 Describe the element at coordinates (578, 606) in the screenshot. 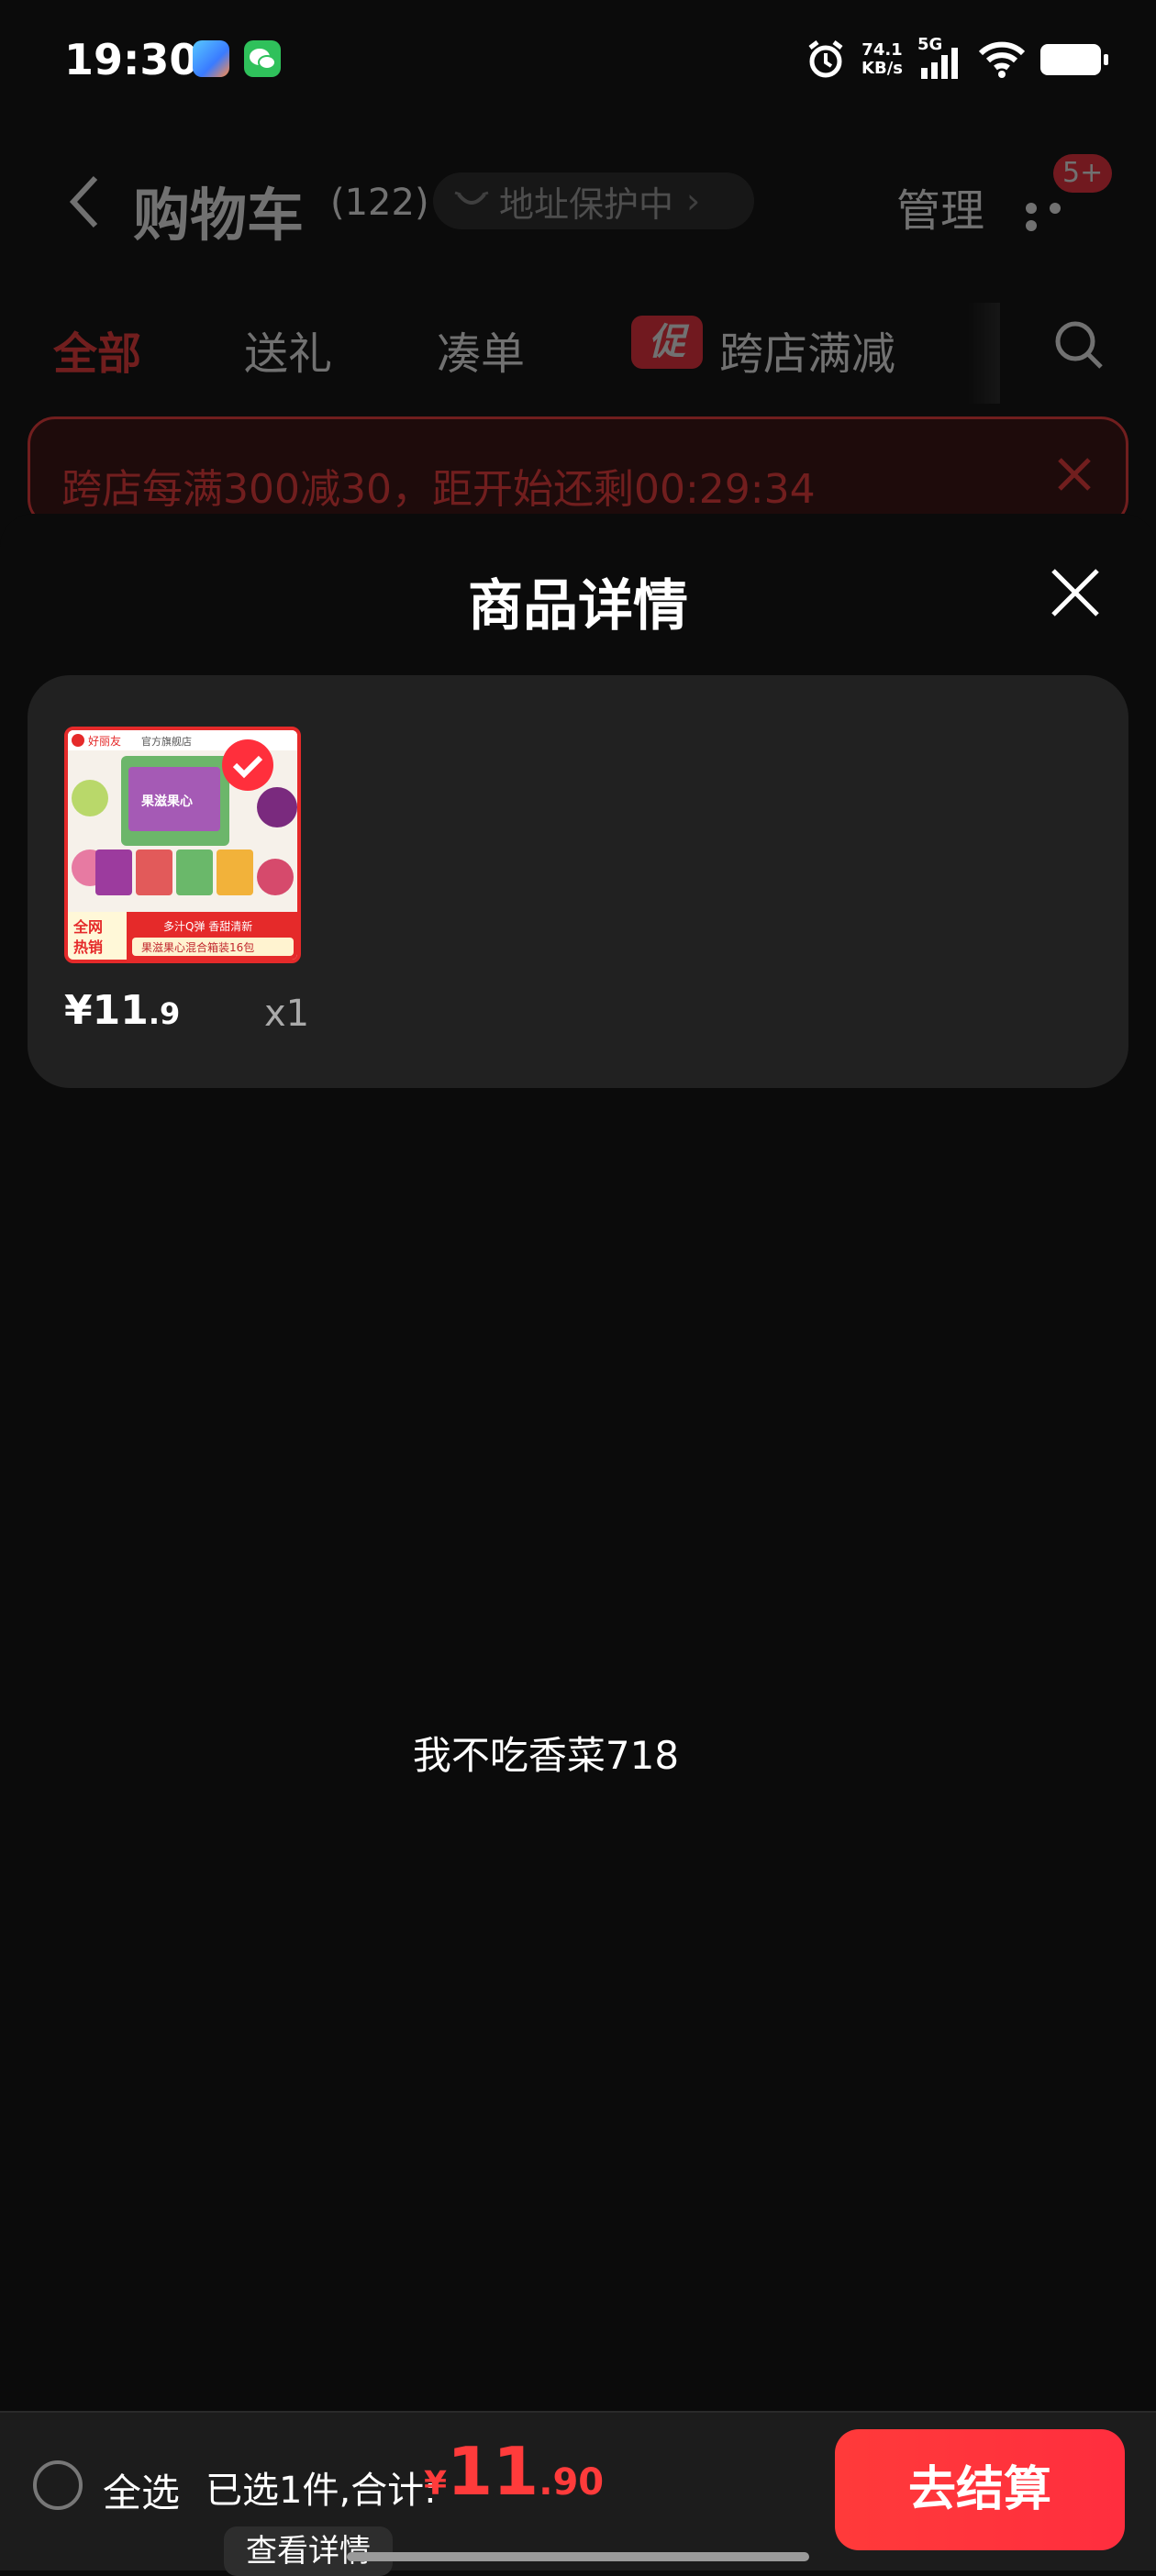

I see `sheet-title: 商品详情` at that location.